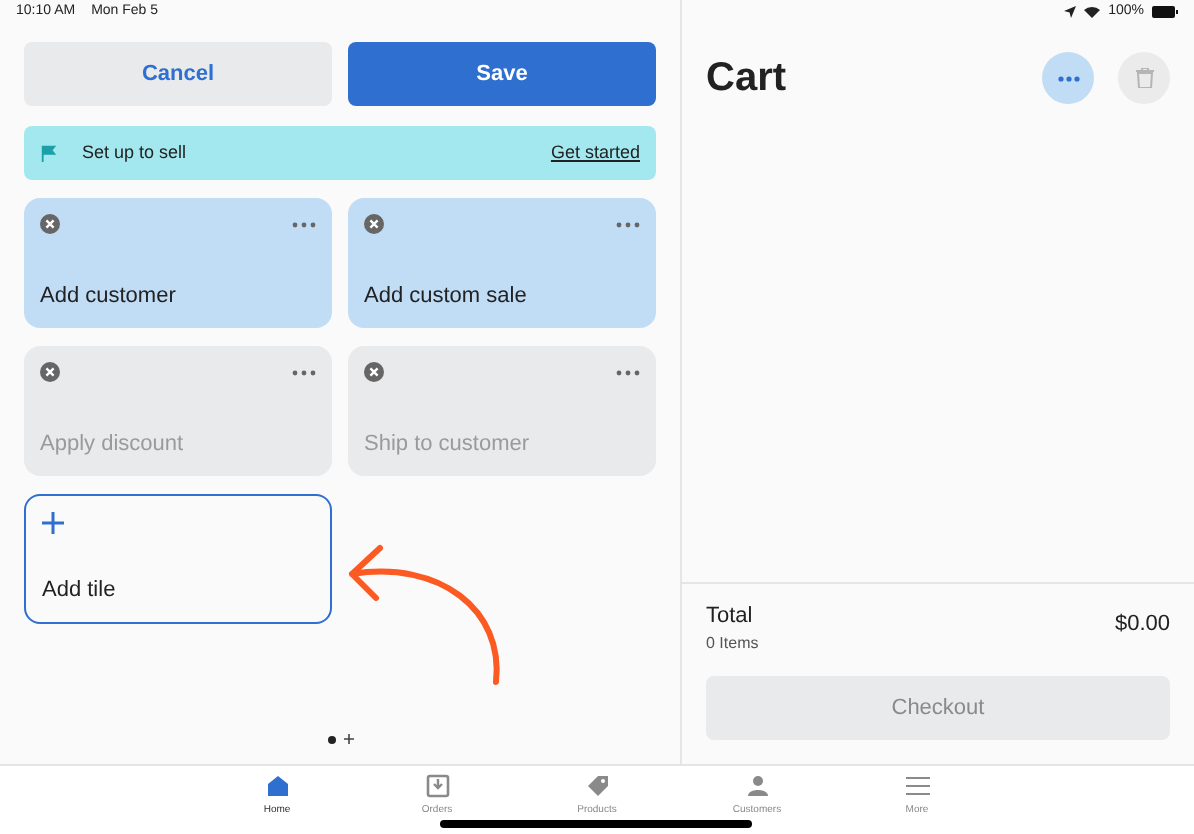 Image resolution: width=1194 pixels, height=834 pixels. Describe the element at coordinates (113, 444) in the screenshot. I see `tile-label: Apply discount` at that location.